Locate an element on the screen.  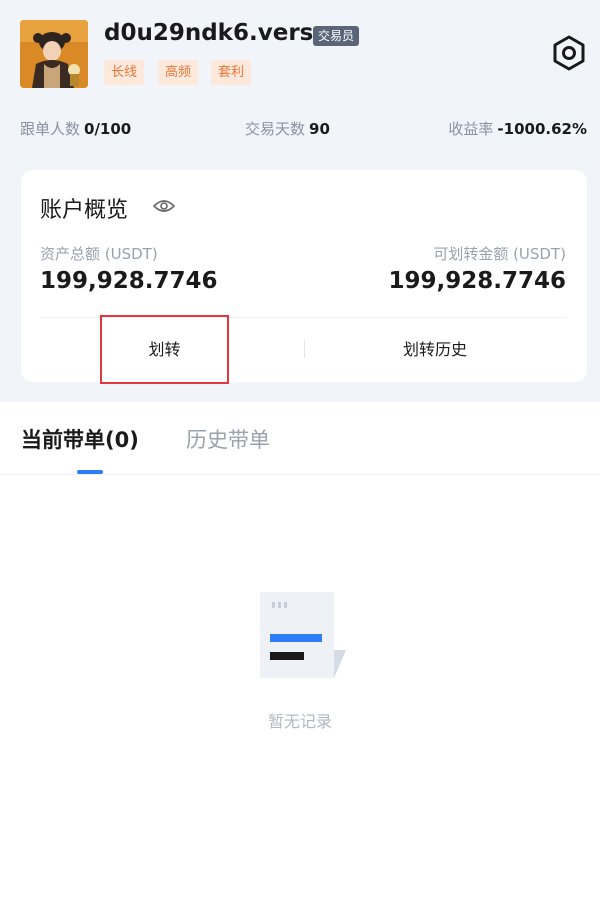
tag-high-frequency: 高频 is located at coordinates (178, 72).